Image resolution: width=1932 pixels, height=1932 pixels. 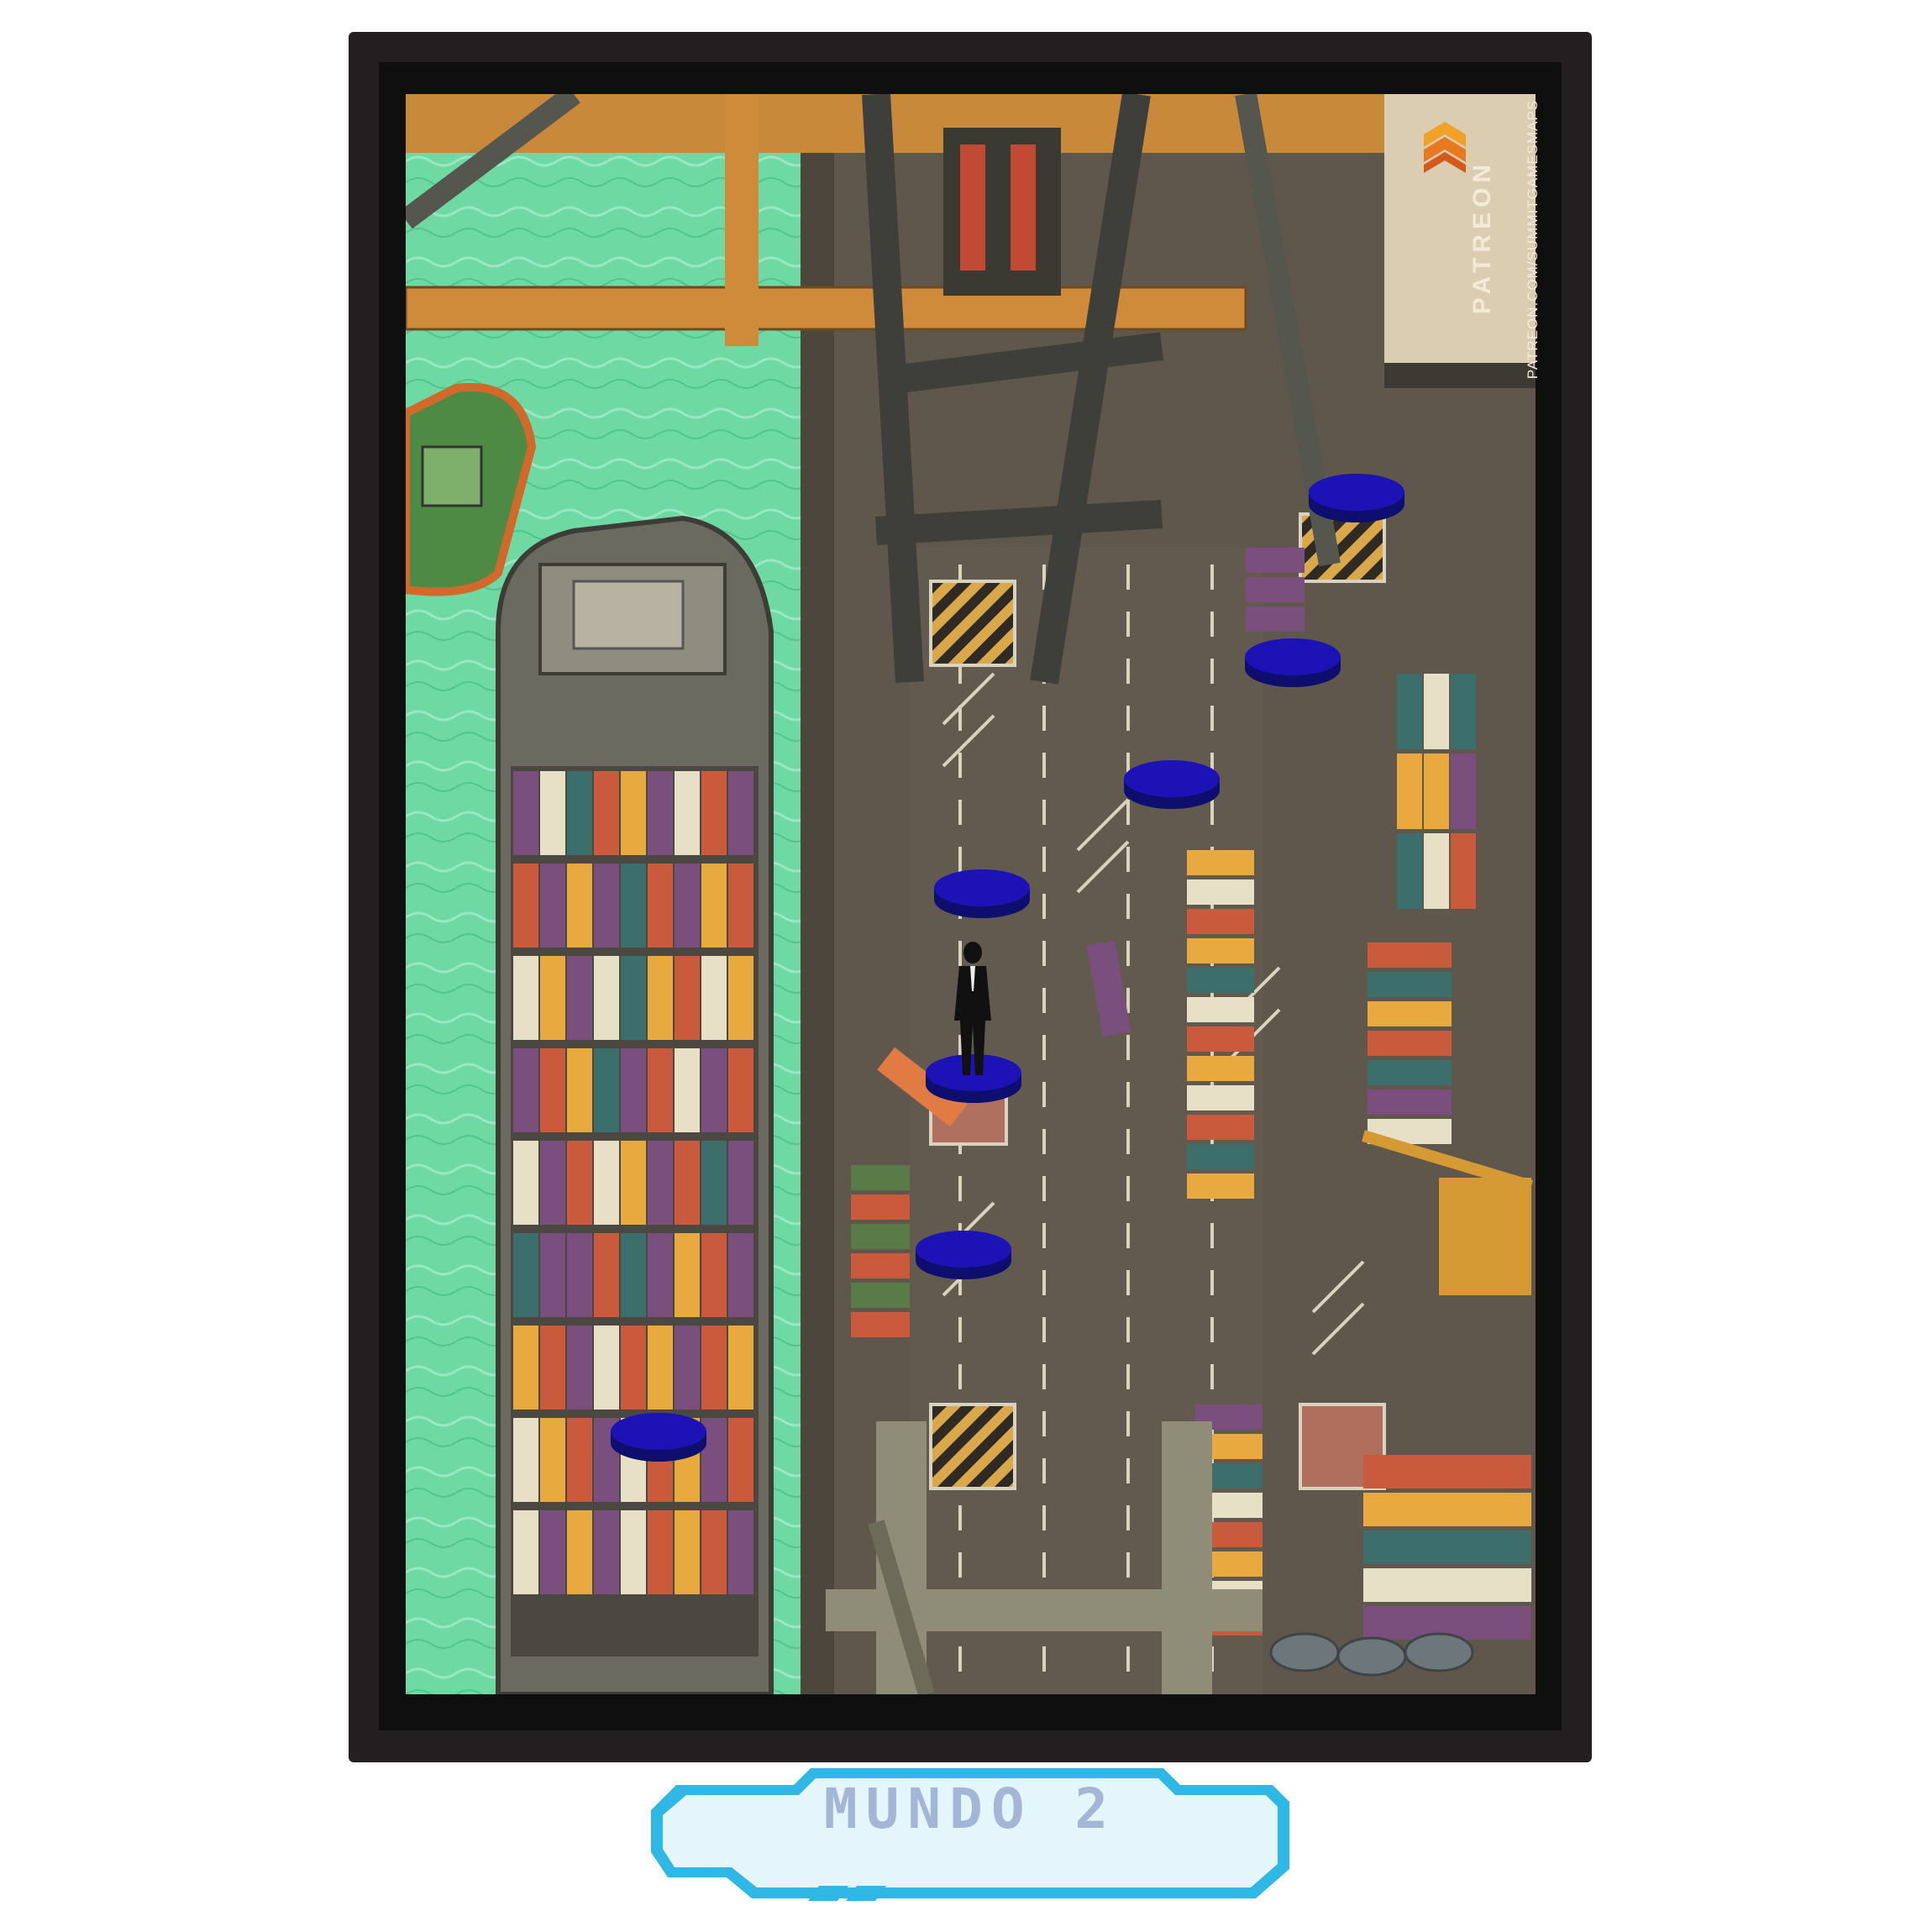 I want to click on world-label-text: MUNDO 2, so click(x=970, y=1809).